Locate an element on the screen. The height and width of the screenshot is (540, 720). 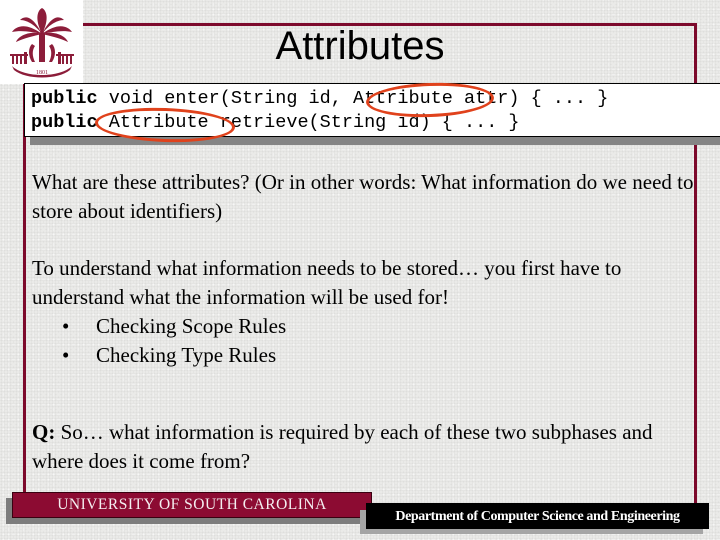
footer-university-banner: UNIVERSITY OF SOUTH CAROLINA is located at coordinates (192, 505).